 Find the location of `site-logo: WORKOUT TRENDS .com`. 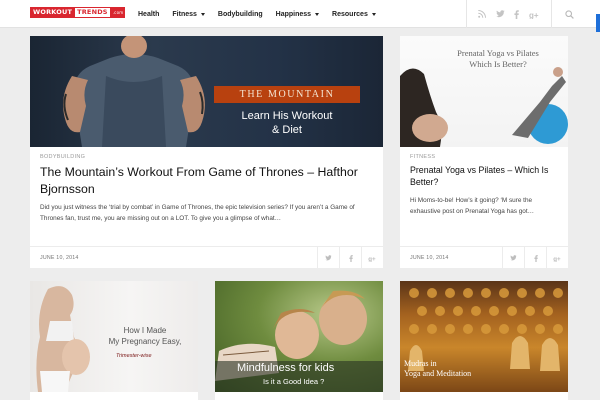

site-logo: WORKOUT TRENDS .com is located at coordinates (78, 12).